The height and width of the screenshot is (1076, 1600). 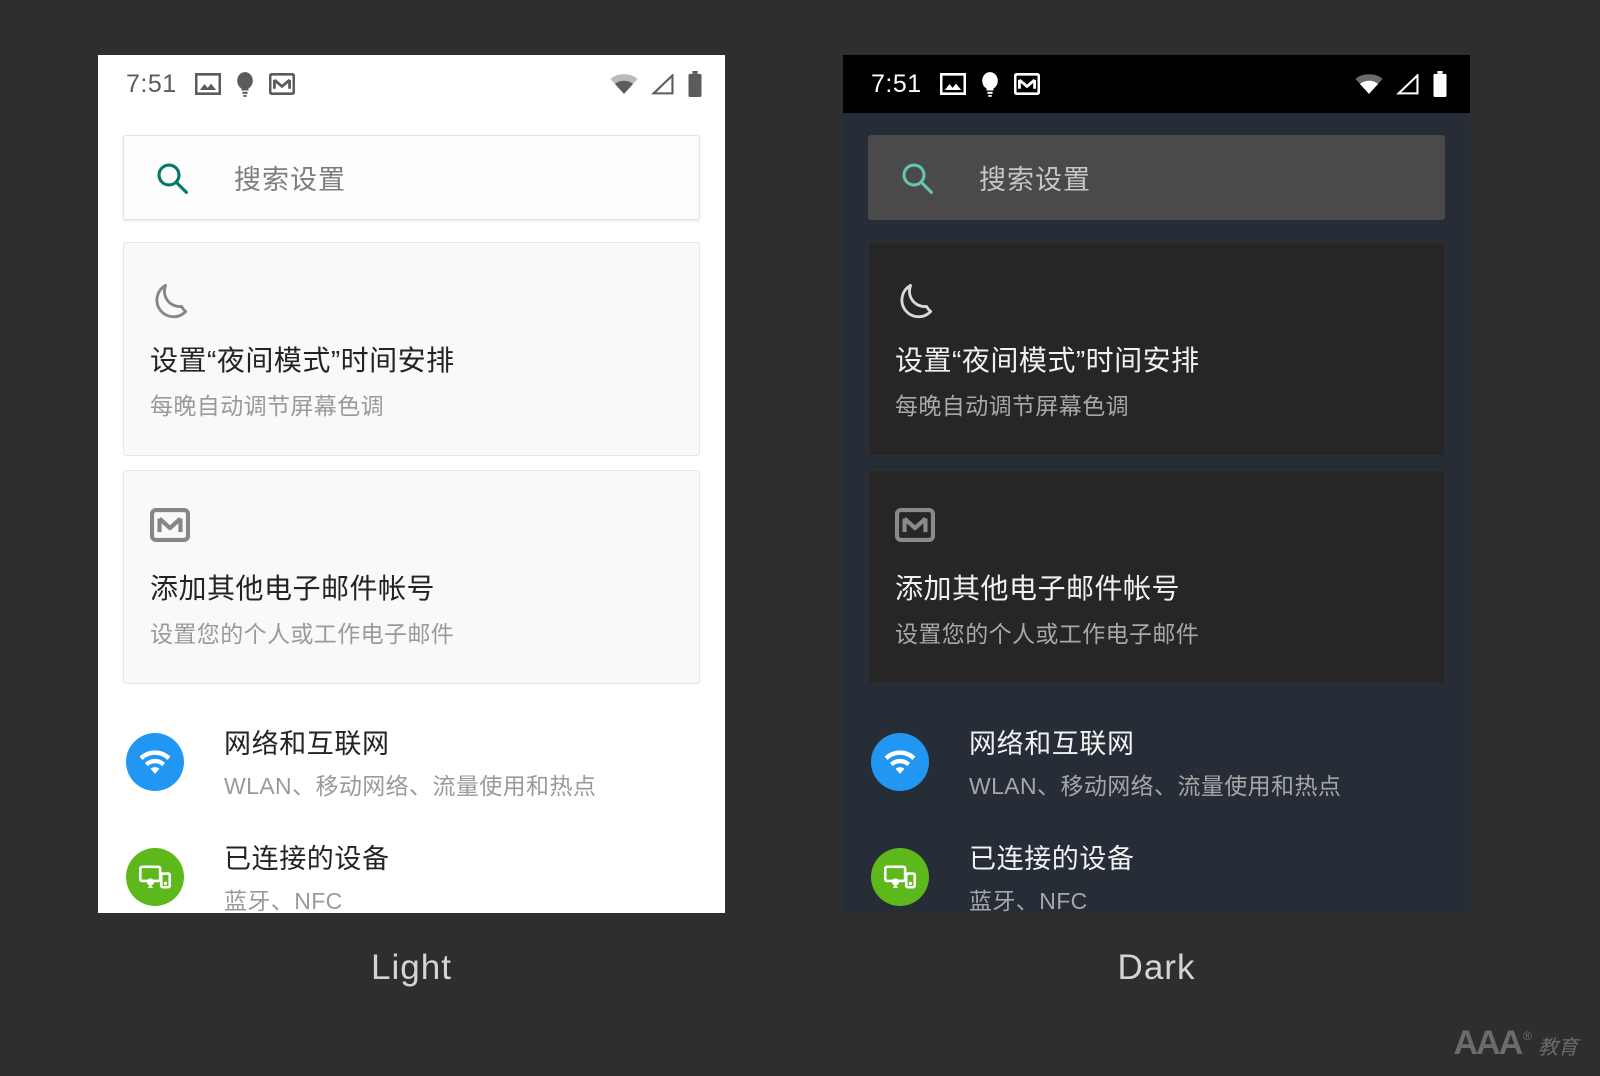 I want to click on watermark: AAA ® 教育, so click(x=1515, y=1043).